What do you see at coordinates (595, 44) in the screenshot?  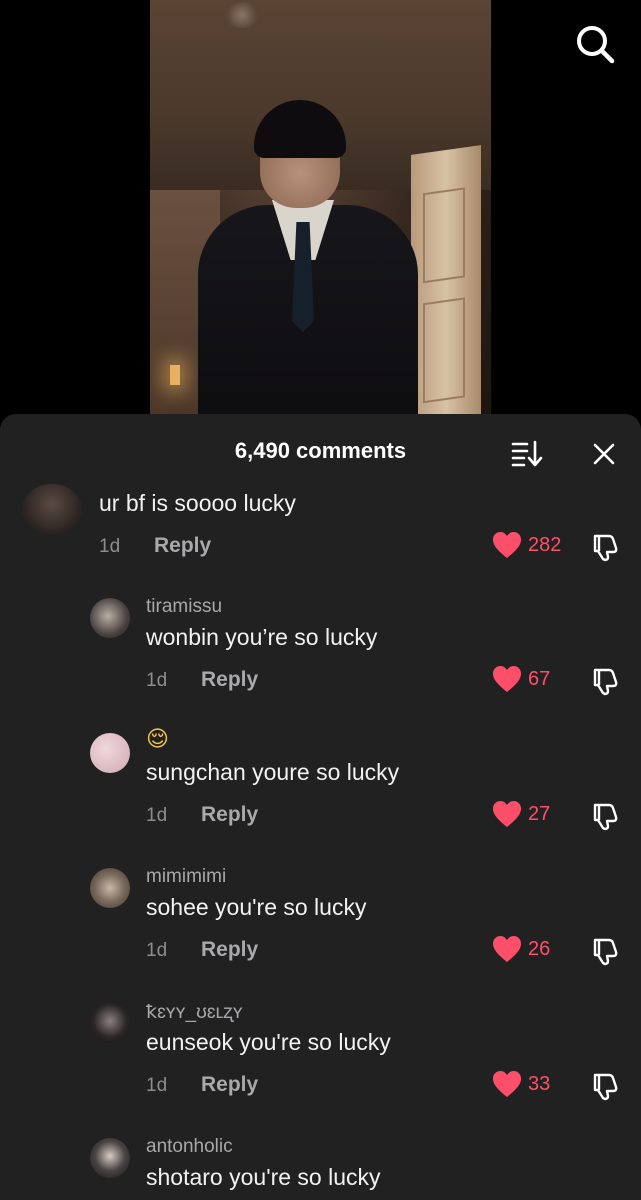 I see `search-icon` at bounding box center [595, 44].